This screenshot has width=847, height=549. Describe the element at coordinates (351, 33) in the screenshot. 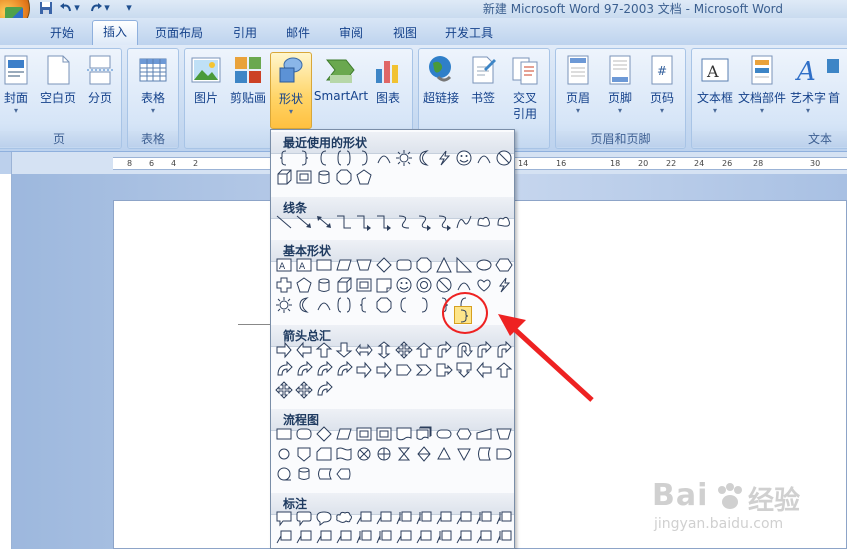

I see `tab-review: 审阅` at that location.